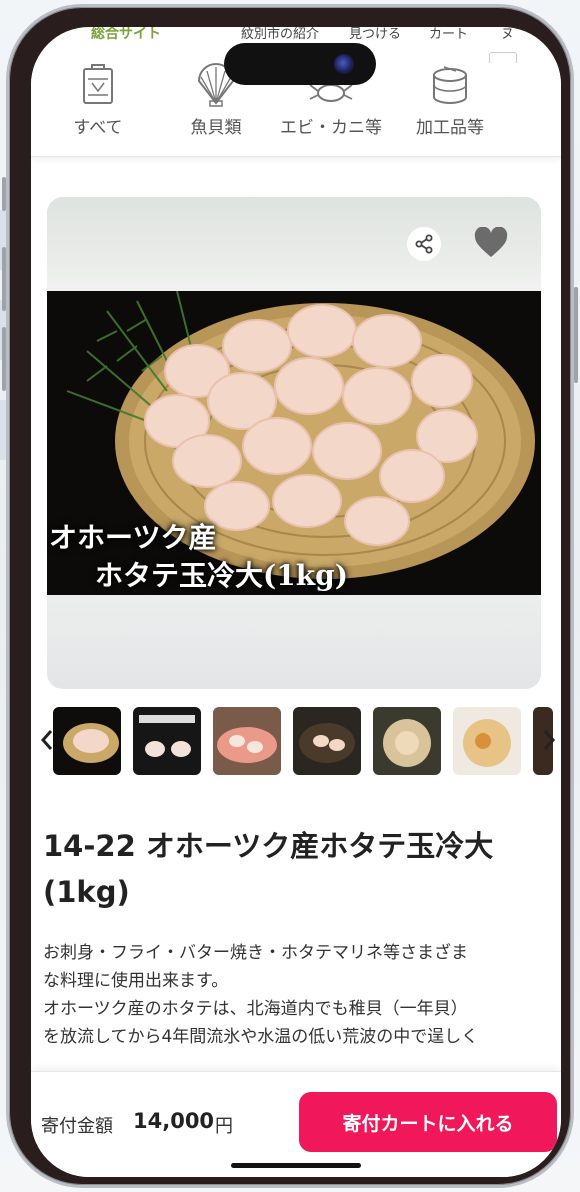 Image resolution: width=580 pixels, height=1192 pixels. What do you see at coordinates (448, 34) in the screenshot?
I see `nav-item-cart: カート` at bounding box center [448, 34].